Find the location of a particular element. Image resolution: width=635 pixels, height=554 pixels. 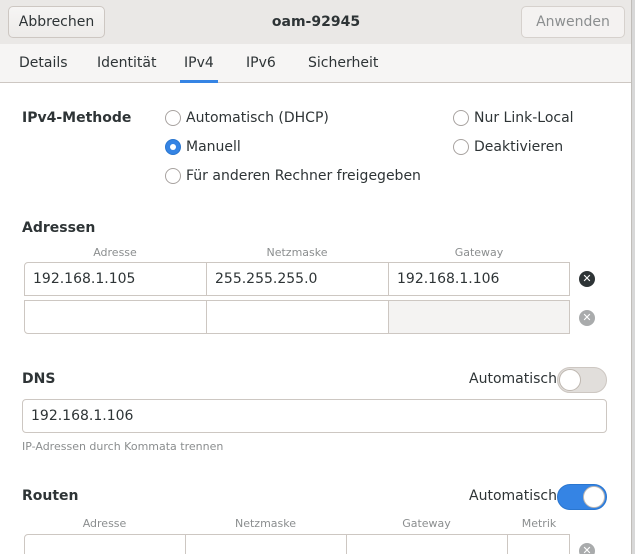

dns-automatic-label: Automatisch is located at coordinates (513, 379).